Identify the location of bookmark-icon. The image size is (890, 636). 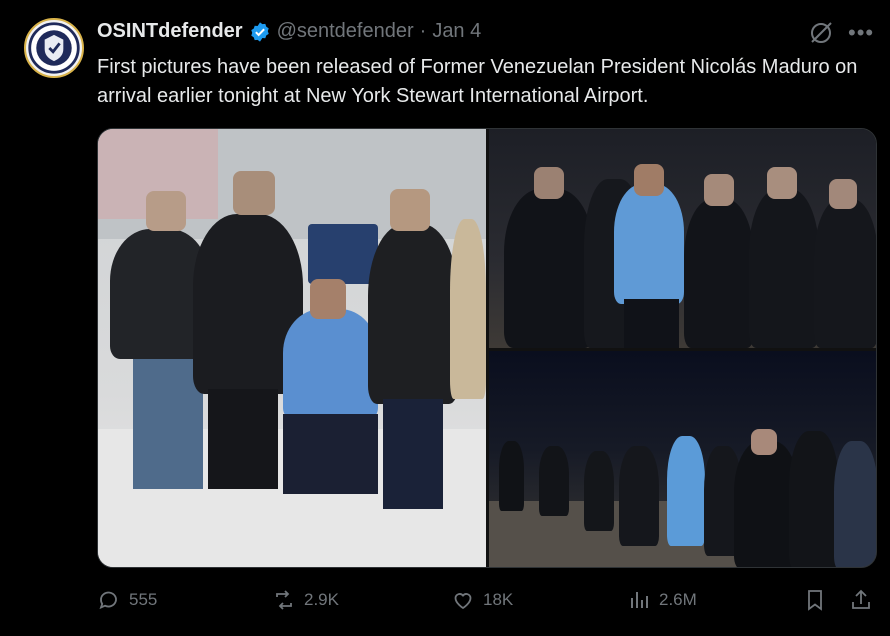
(815, 600).